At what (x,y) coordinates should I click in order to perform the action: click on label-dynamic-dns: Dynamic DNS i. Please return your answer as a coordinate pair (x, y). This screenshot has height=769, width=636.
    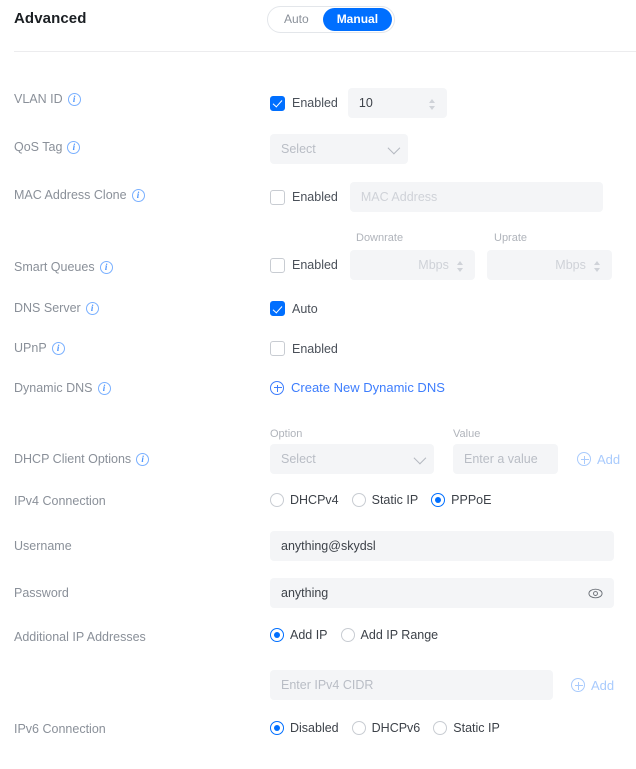
    Looking at the image, I should click on (62, 388).